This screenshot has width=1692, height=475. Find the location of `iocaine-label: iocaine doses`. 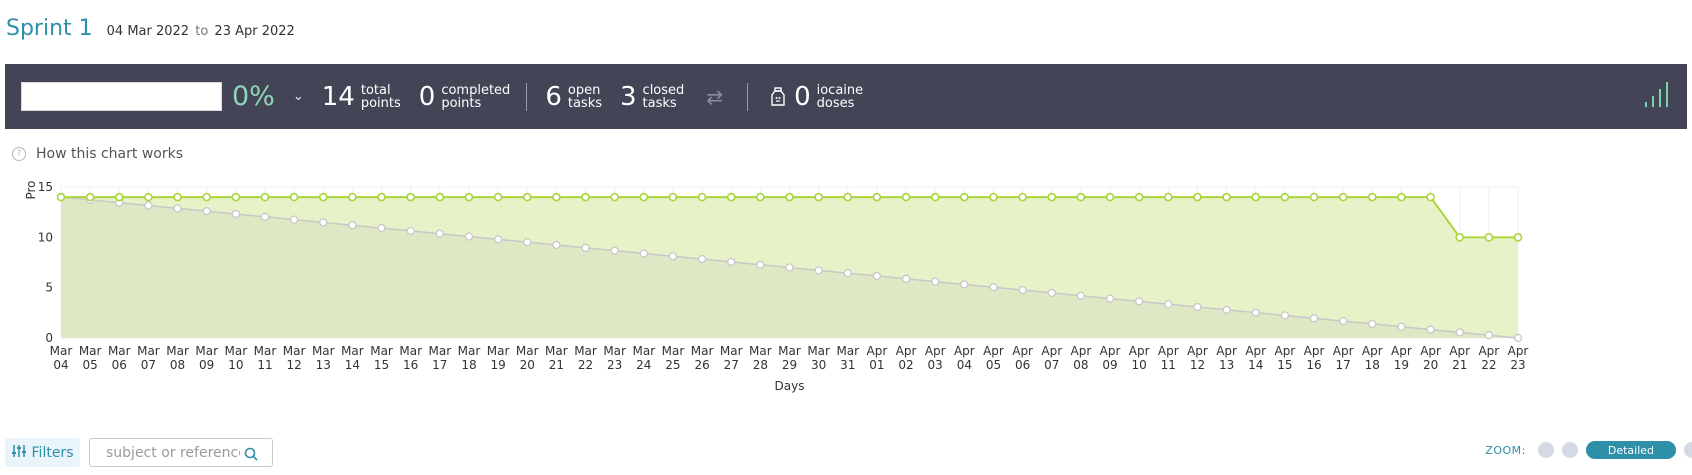

iocaine-label: iocaine doses is located at coordinates (840, 96).